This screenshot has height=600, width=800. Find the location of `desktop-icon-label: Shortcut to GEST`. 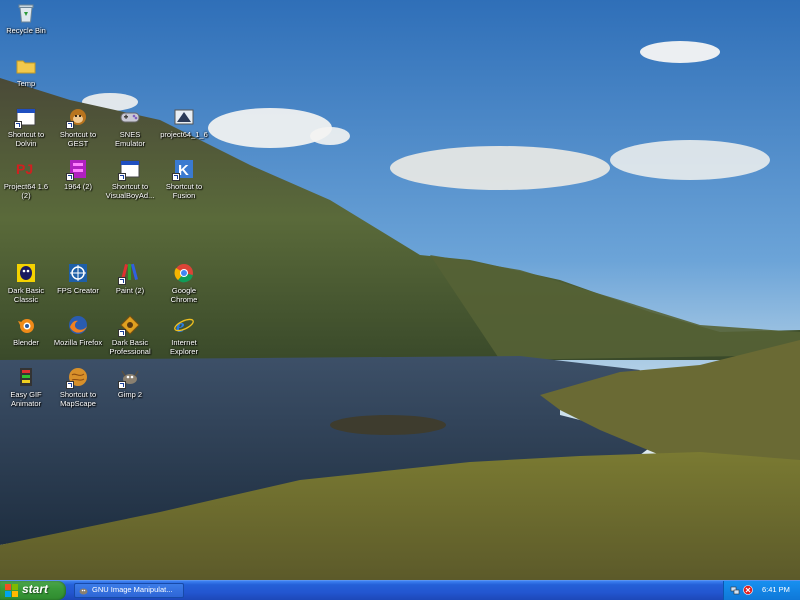

desktop-icon-label: Shortcut to GEST is located at coordinates (78, 139).